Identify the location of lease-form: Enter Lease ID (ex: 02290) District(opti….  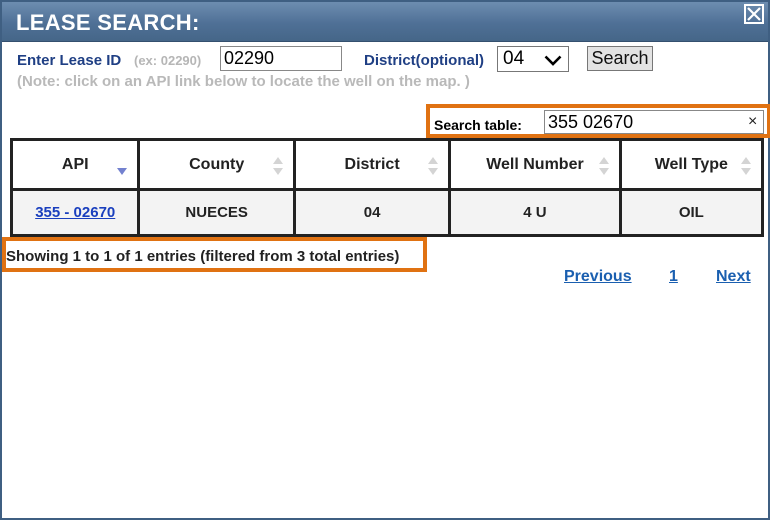
(387, 59).